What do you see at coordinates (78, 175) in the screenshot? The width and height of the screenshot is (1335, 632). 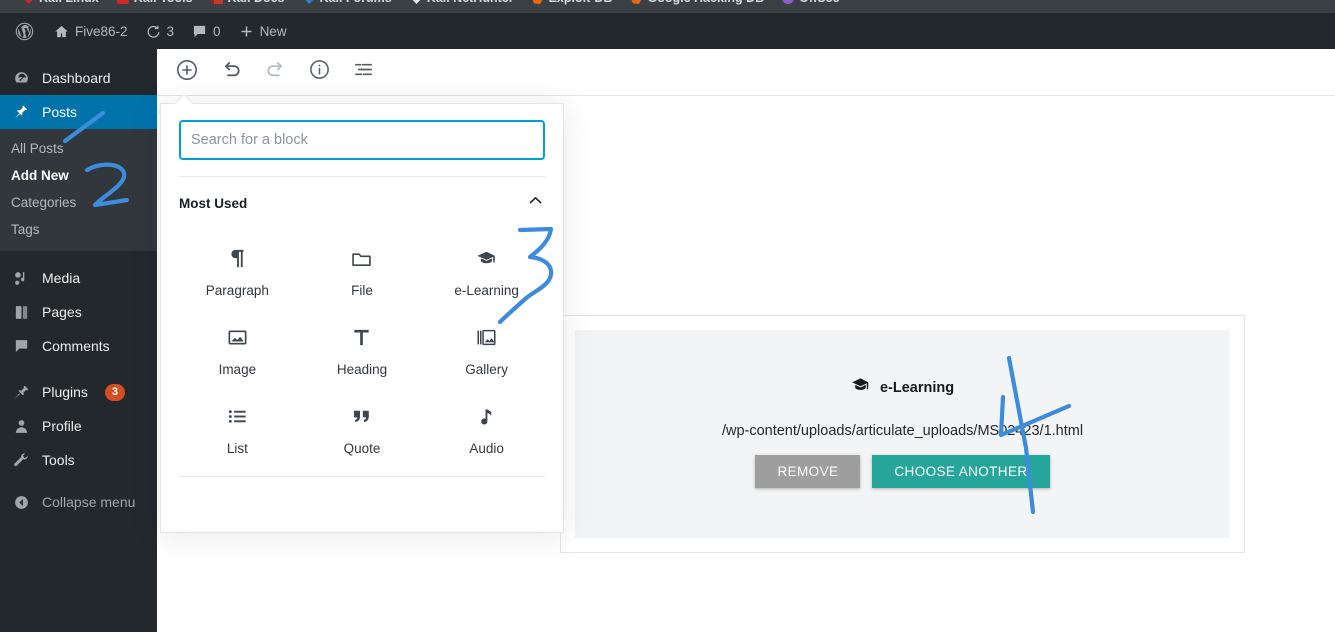 I see `submenu-item-add-new: Add New` at bounding box center [78, 175].